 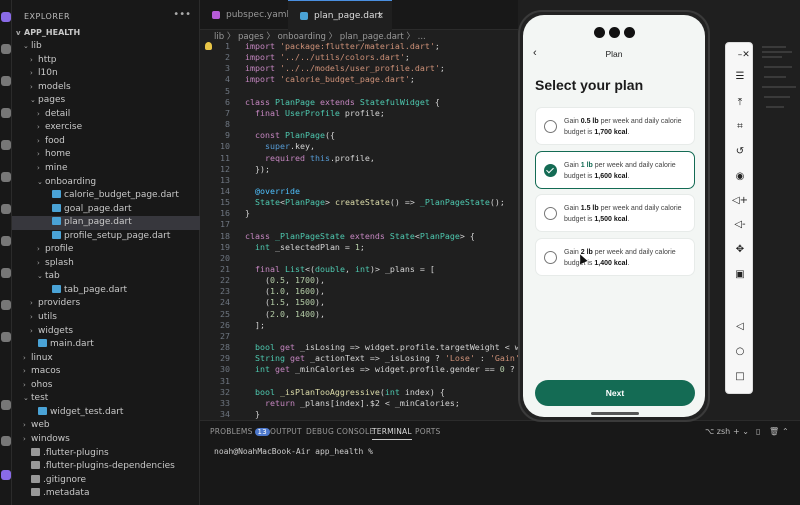 What do you see at coordinates (106, 196) in the screenshot?
I see `file-item: calorie_budget_page.dart` at bounding box center [106, 196].